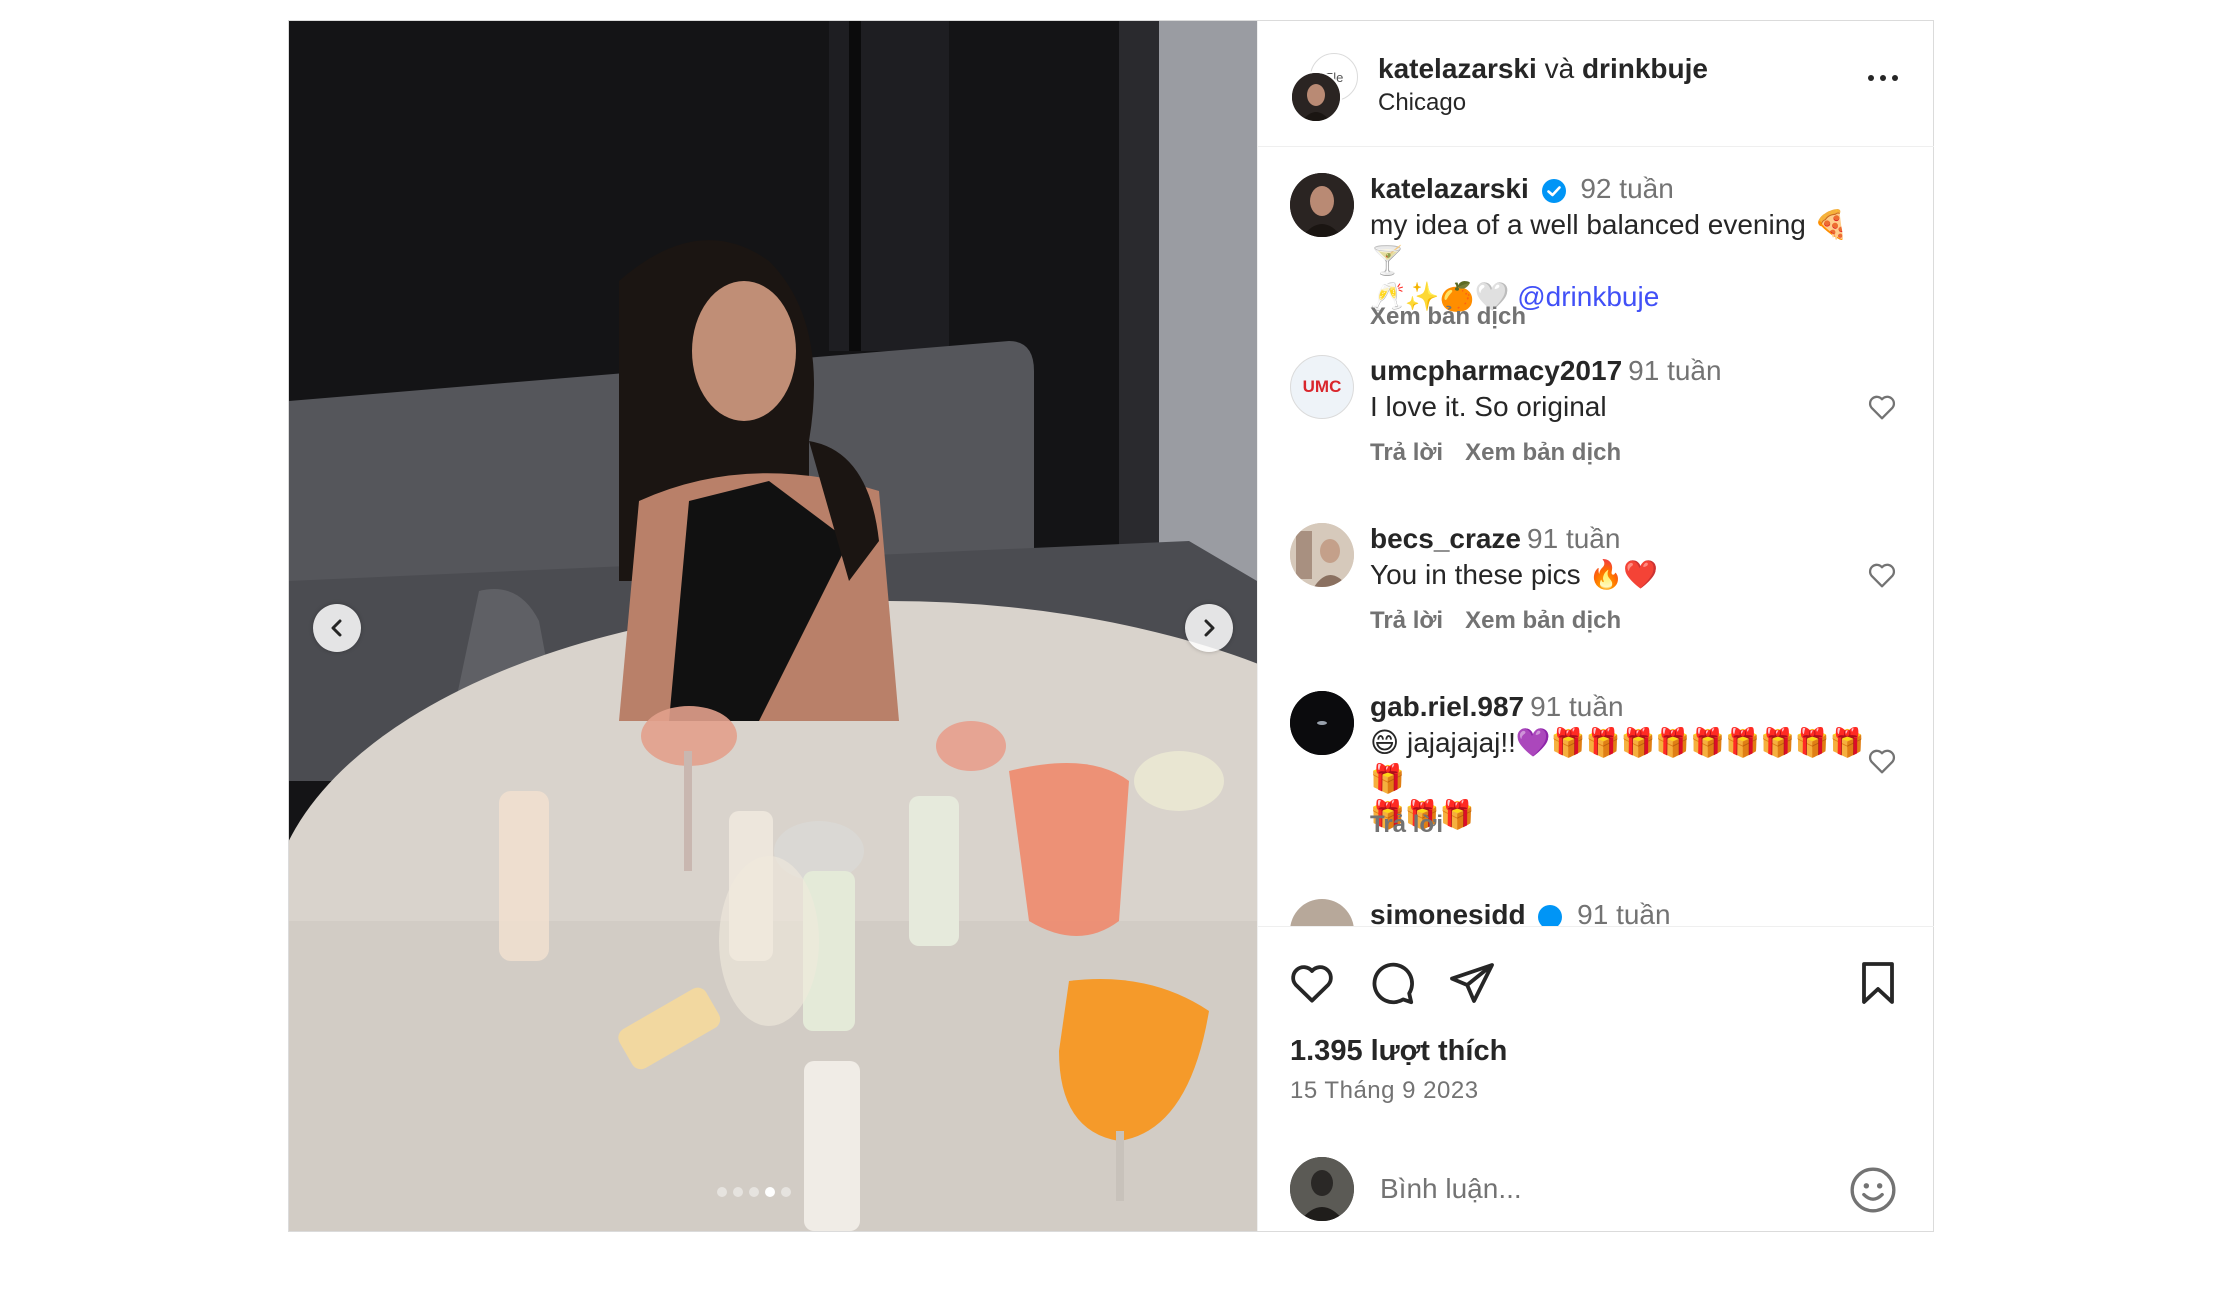 This screenshot has height=1292, width=2222. Describe the element at coordinates (1398, 1051) in the screenshot. I see `likes-count: 1.395 lượt thích` at that location.